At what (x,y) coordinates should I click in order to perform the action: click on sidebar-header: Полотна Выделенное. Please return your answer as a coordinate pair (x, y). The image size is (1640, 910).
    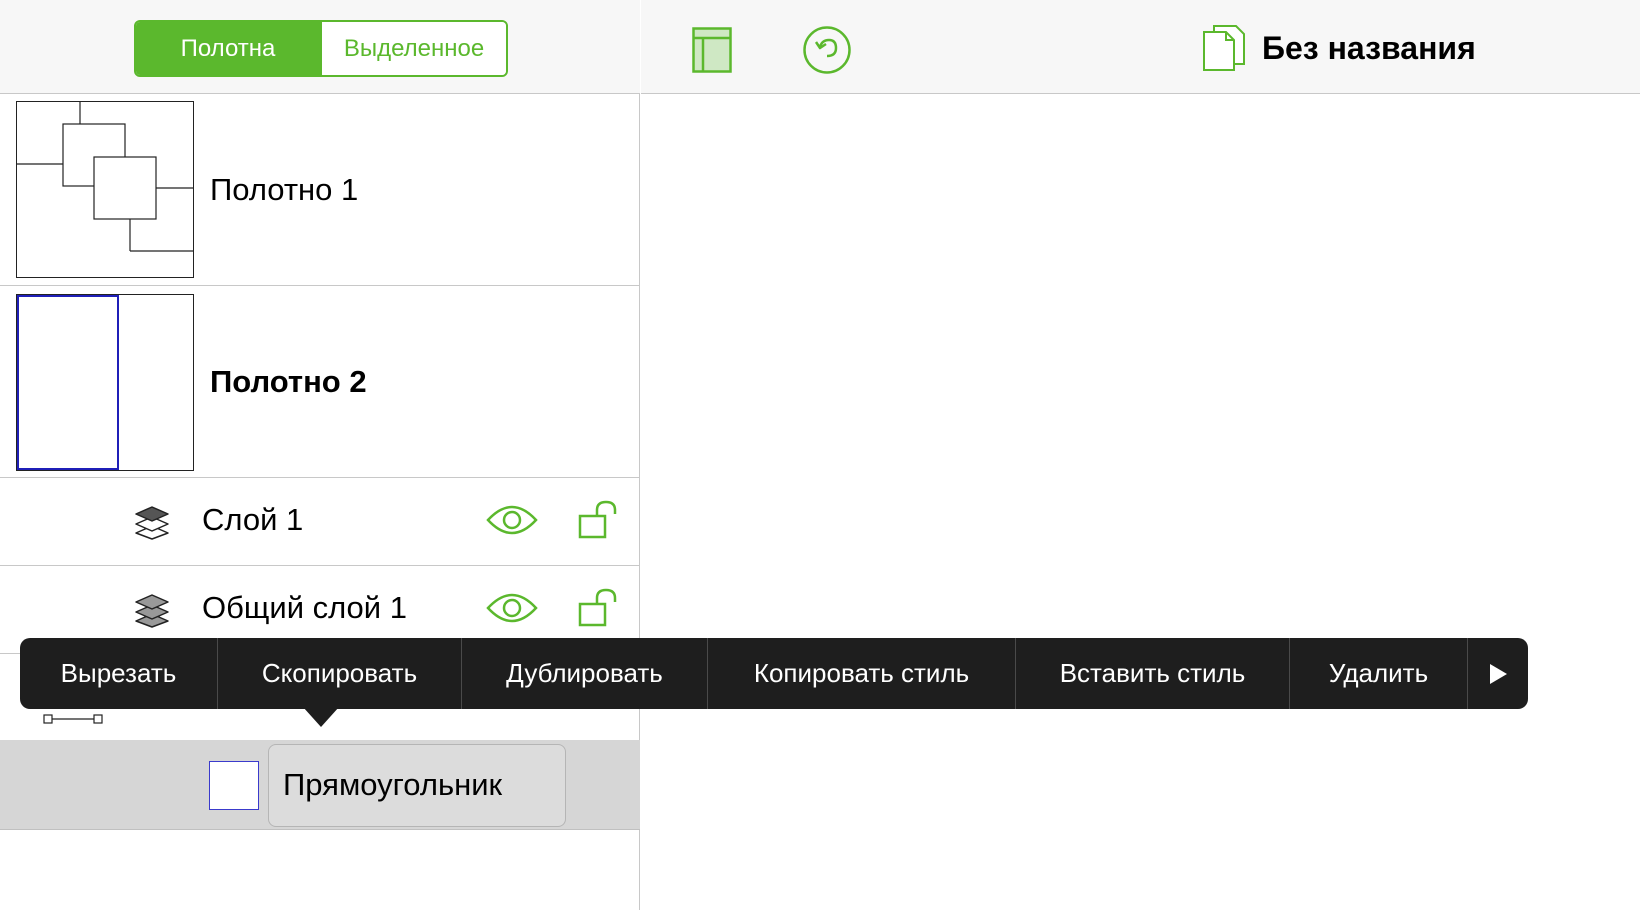
    Looking at the image, I should click on (320, 47).